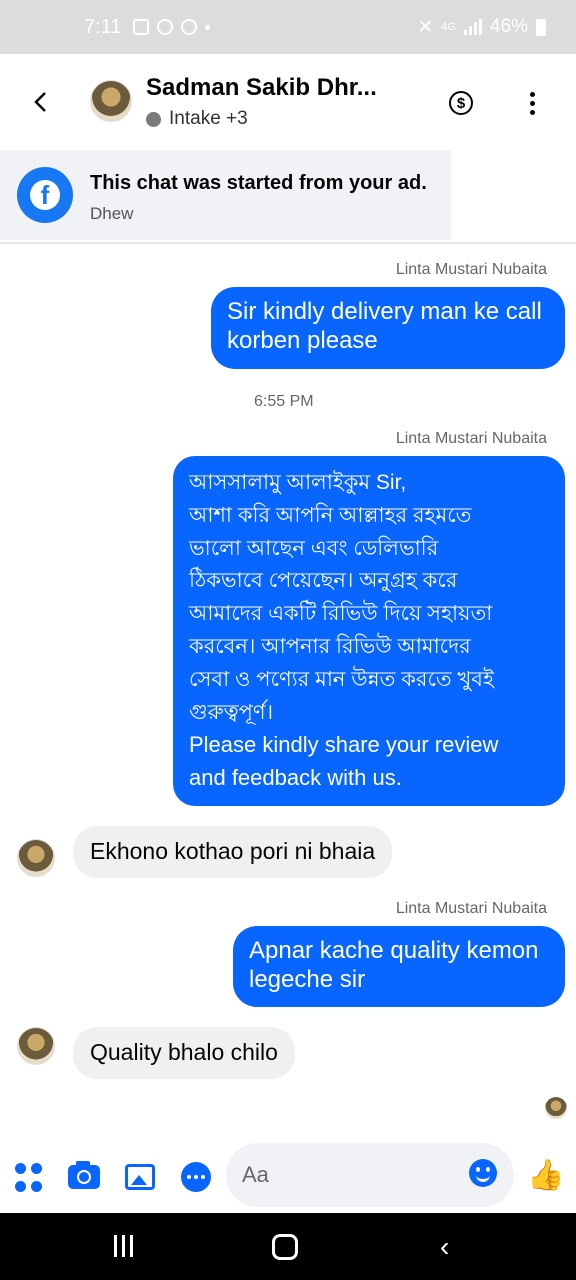 This screenshot has width=576, height=1280. I want to click on status-bar: 7:11 ✕ 4G 46%, so click(288, 27).